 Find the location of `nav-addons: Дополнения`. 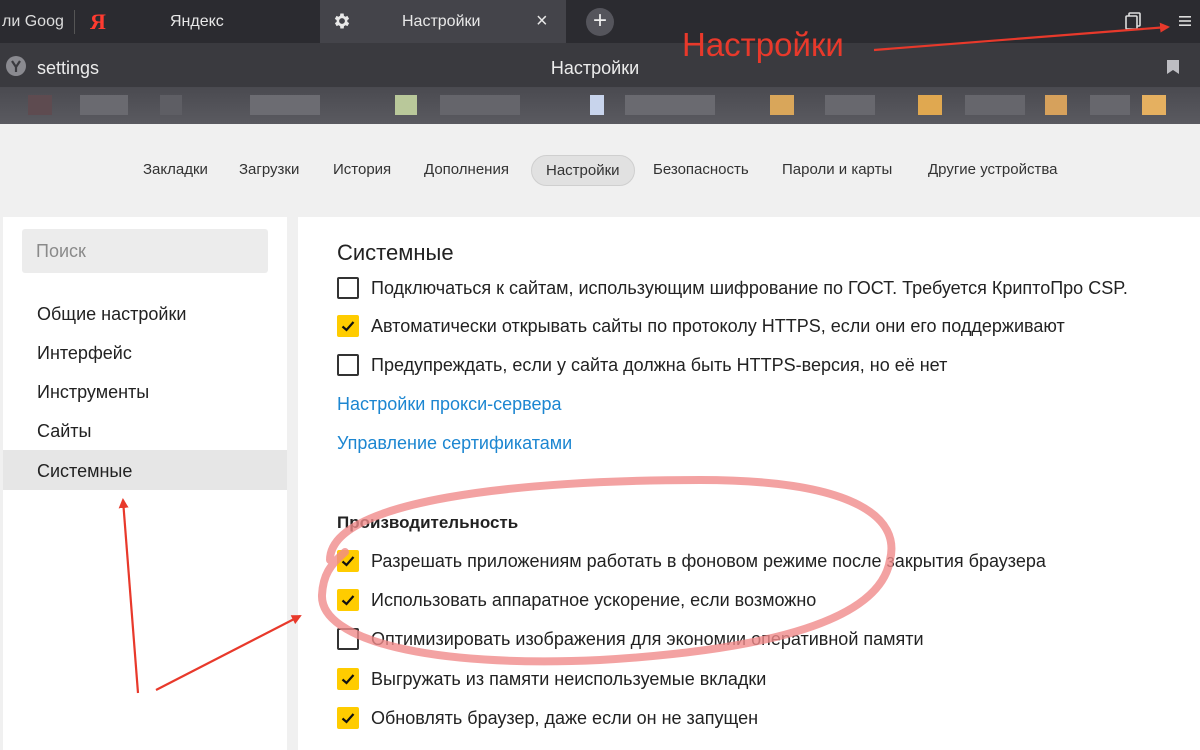

nav-addons: Дополнения is located at coordinates (466, 169).